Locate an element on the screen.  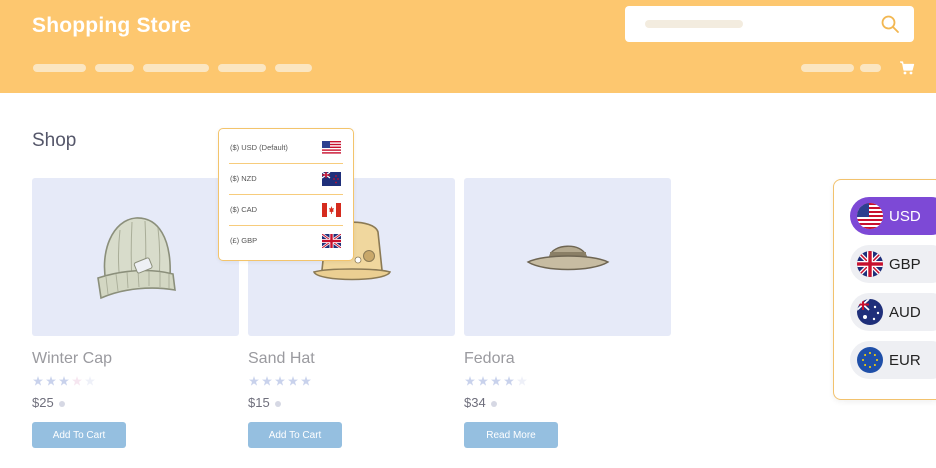
product-name: Sand Hat is located at coordinates (281, 359).